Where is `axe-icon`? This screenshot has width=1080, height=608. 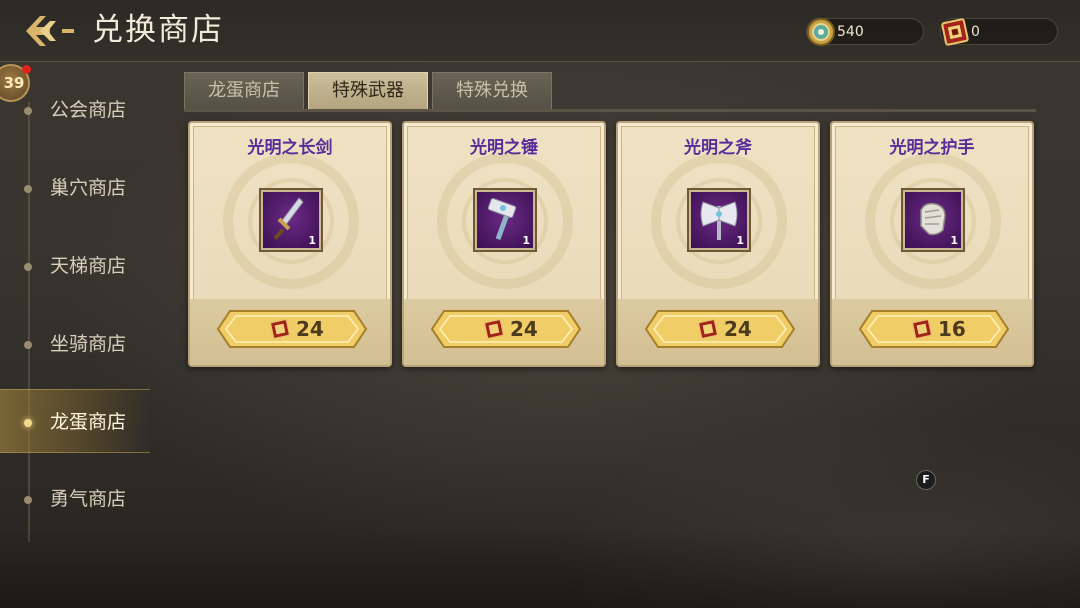
axe-icon is located at coordinates (719, 220).